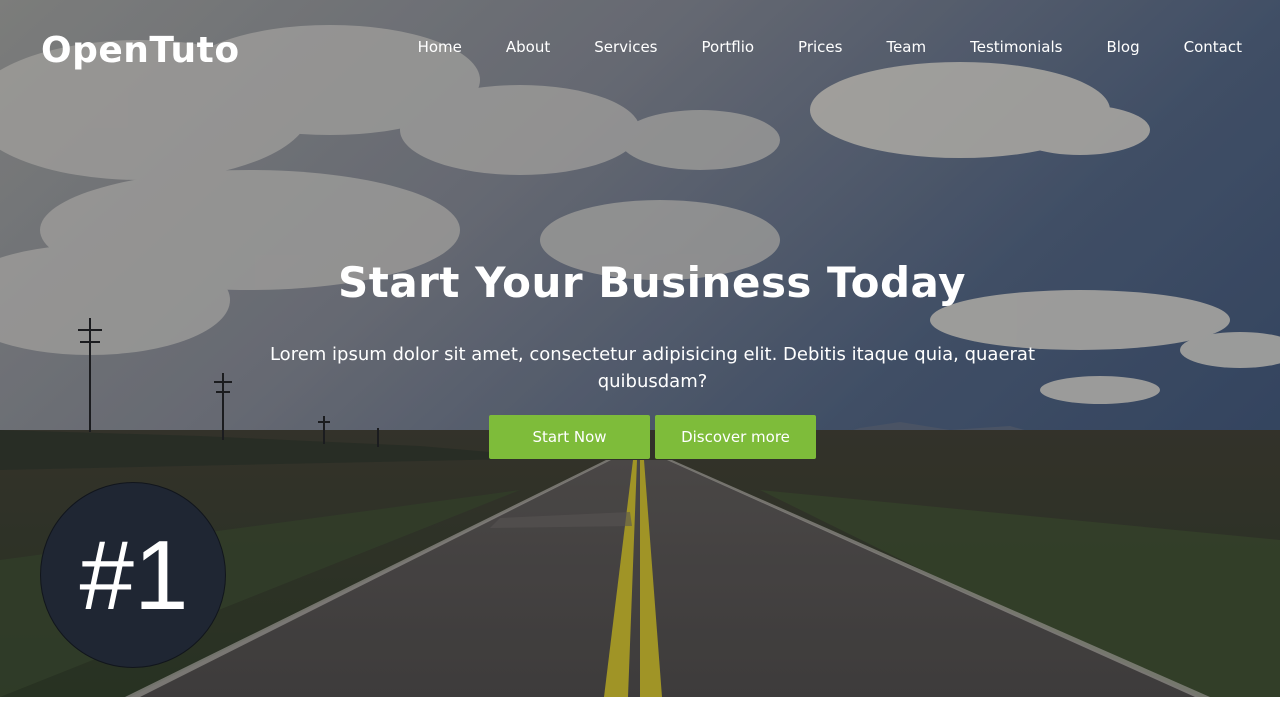 The height and width of the screenshot is (720, 1280). Describe the element at coordinates (569, 437) in the screenshot. I see `start-now-button: Start Now` at that location.